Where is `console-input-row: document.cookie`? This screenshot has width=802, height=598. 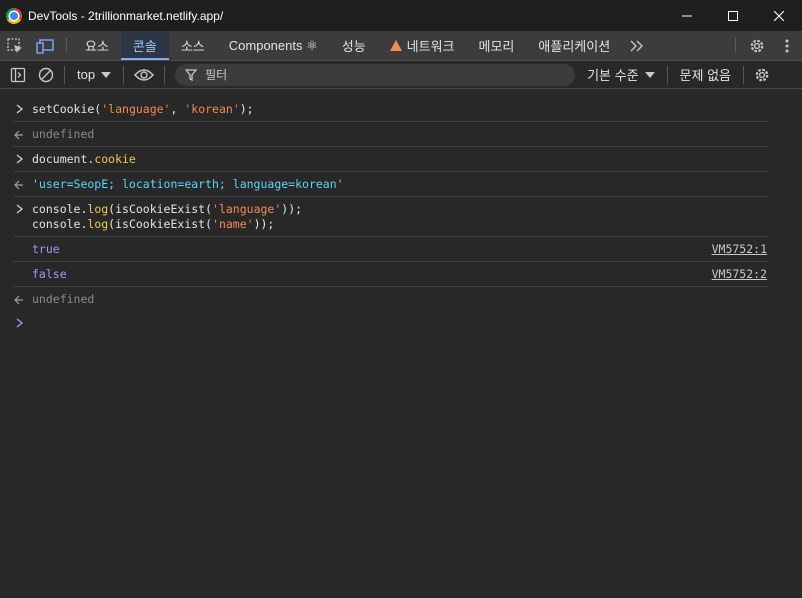 console-input-row: document.cookie is located at coordinates (391, 159).